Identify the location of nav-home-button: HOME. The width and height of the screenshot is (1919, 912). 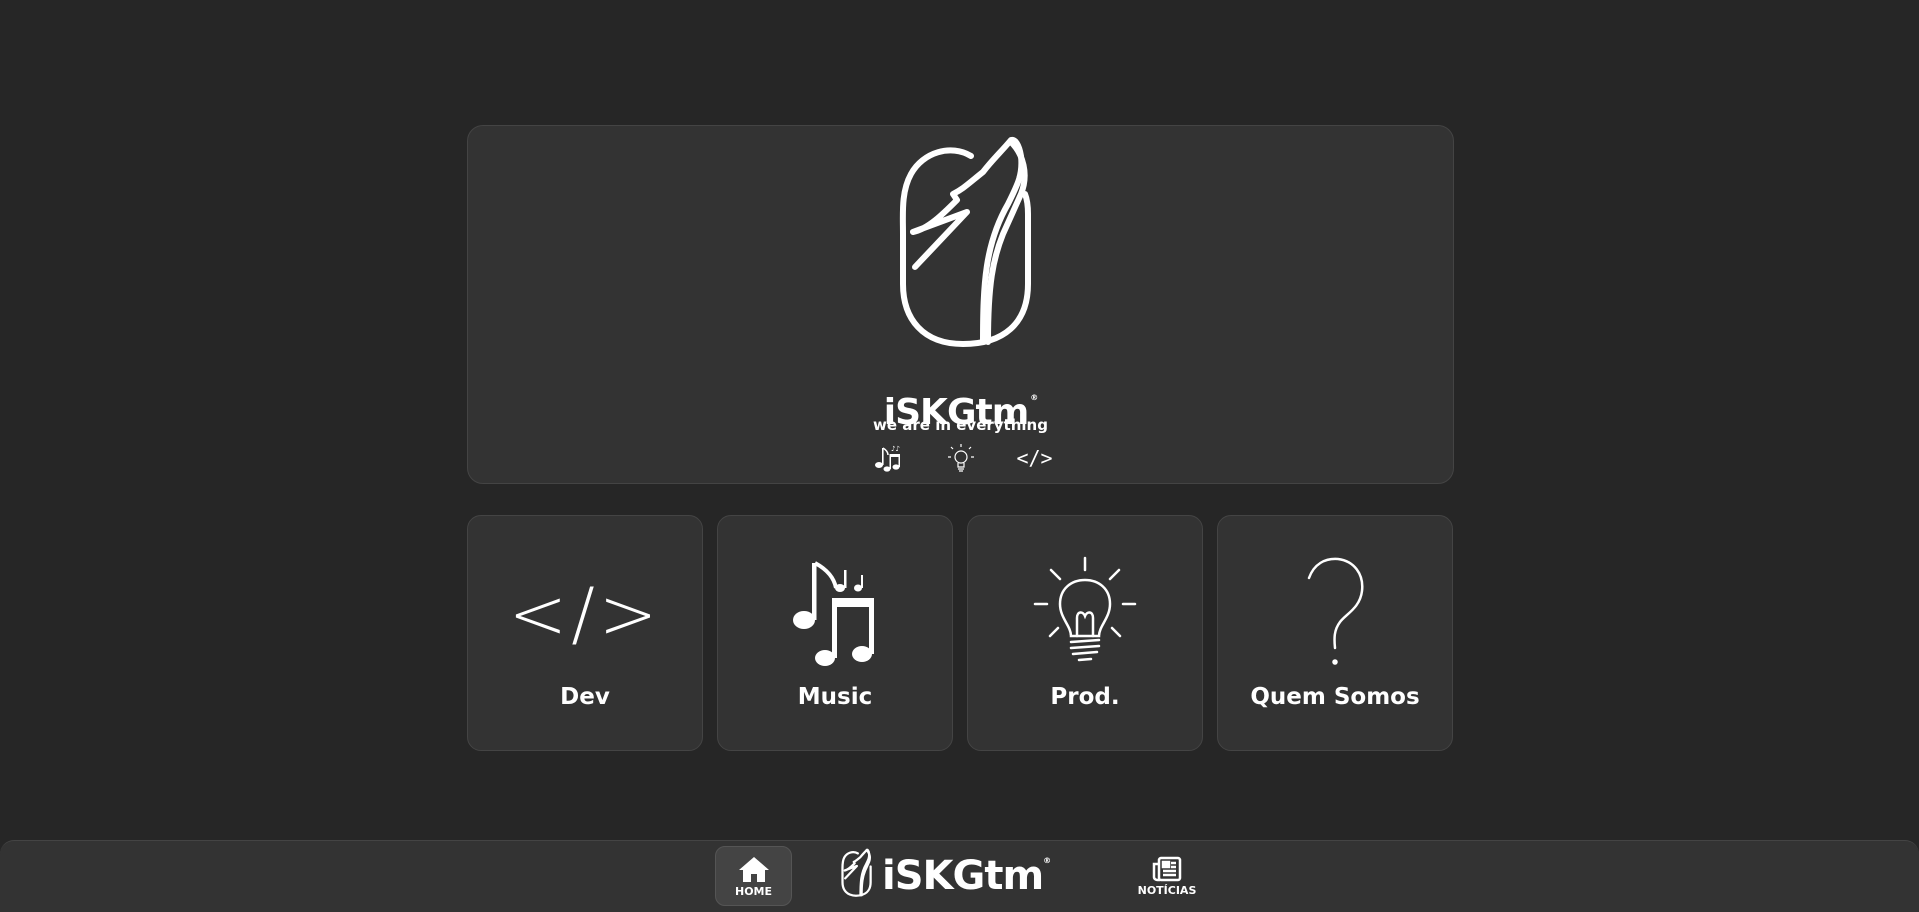
(753, 876).